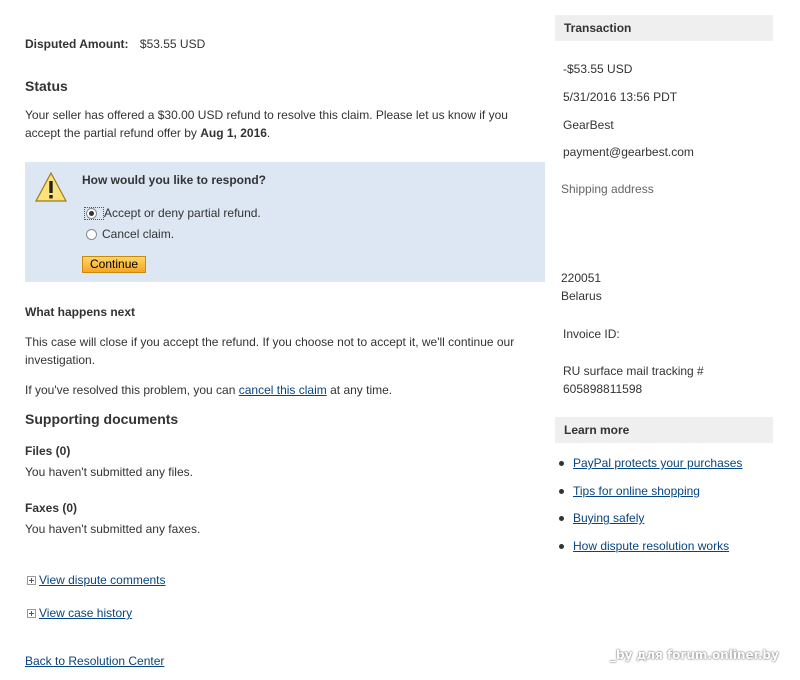 The width and height of the screenshot is (800, 680). I want to click on transaction-email: payment@gearbest.com, so click(628, 152).